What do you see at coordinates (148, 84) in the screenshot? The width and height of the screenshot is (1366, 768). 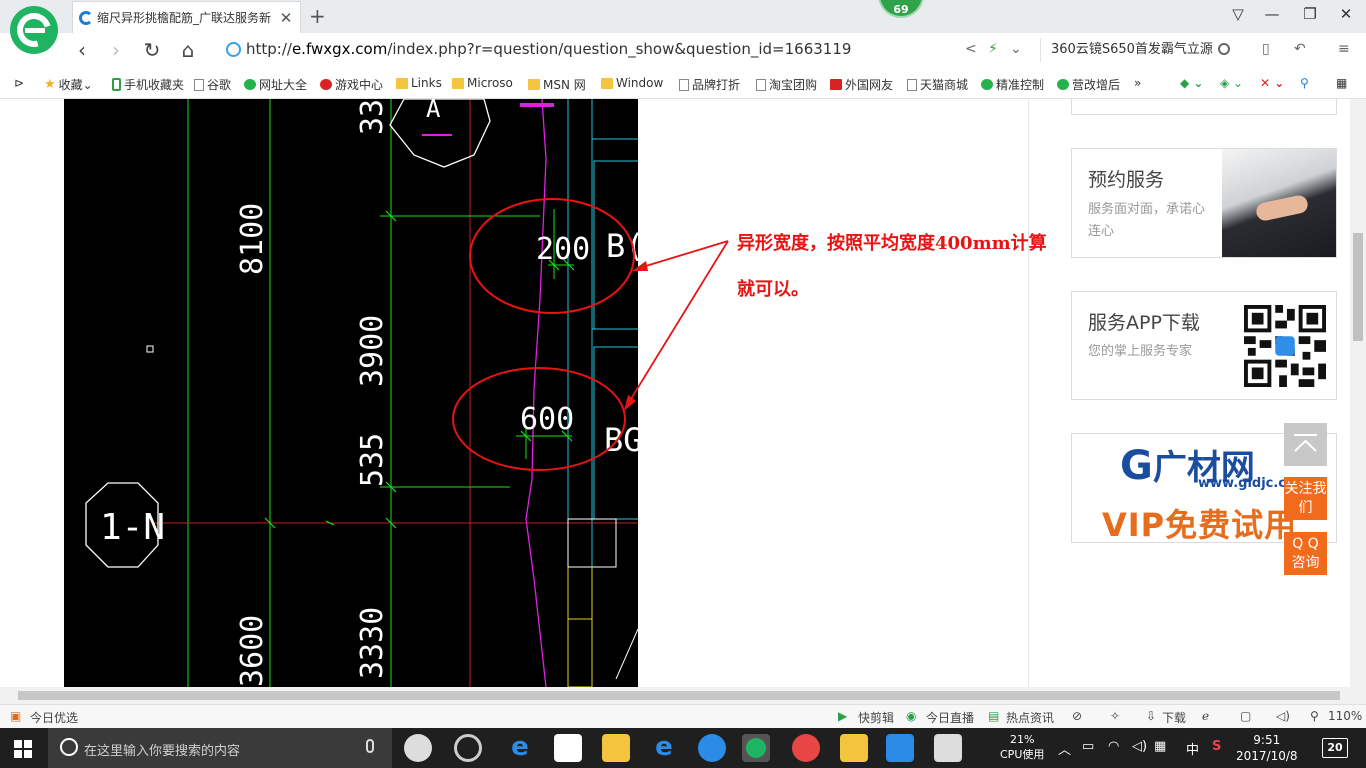 I see `bookmark-mobile: 手机收藏夹` at bounding box center [148, 84].